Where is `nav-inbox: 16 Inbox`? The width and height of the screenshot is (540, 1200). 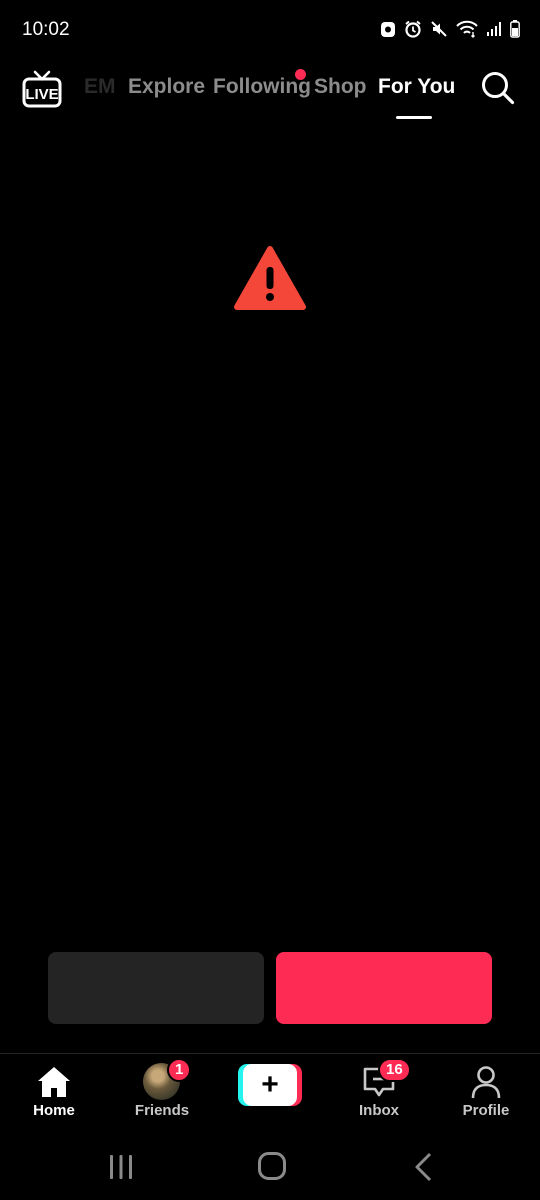
nav-inbox: 16 Inbox is located at coordinates (379, 1094).